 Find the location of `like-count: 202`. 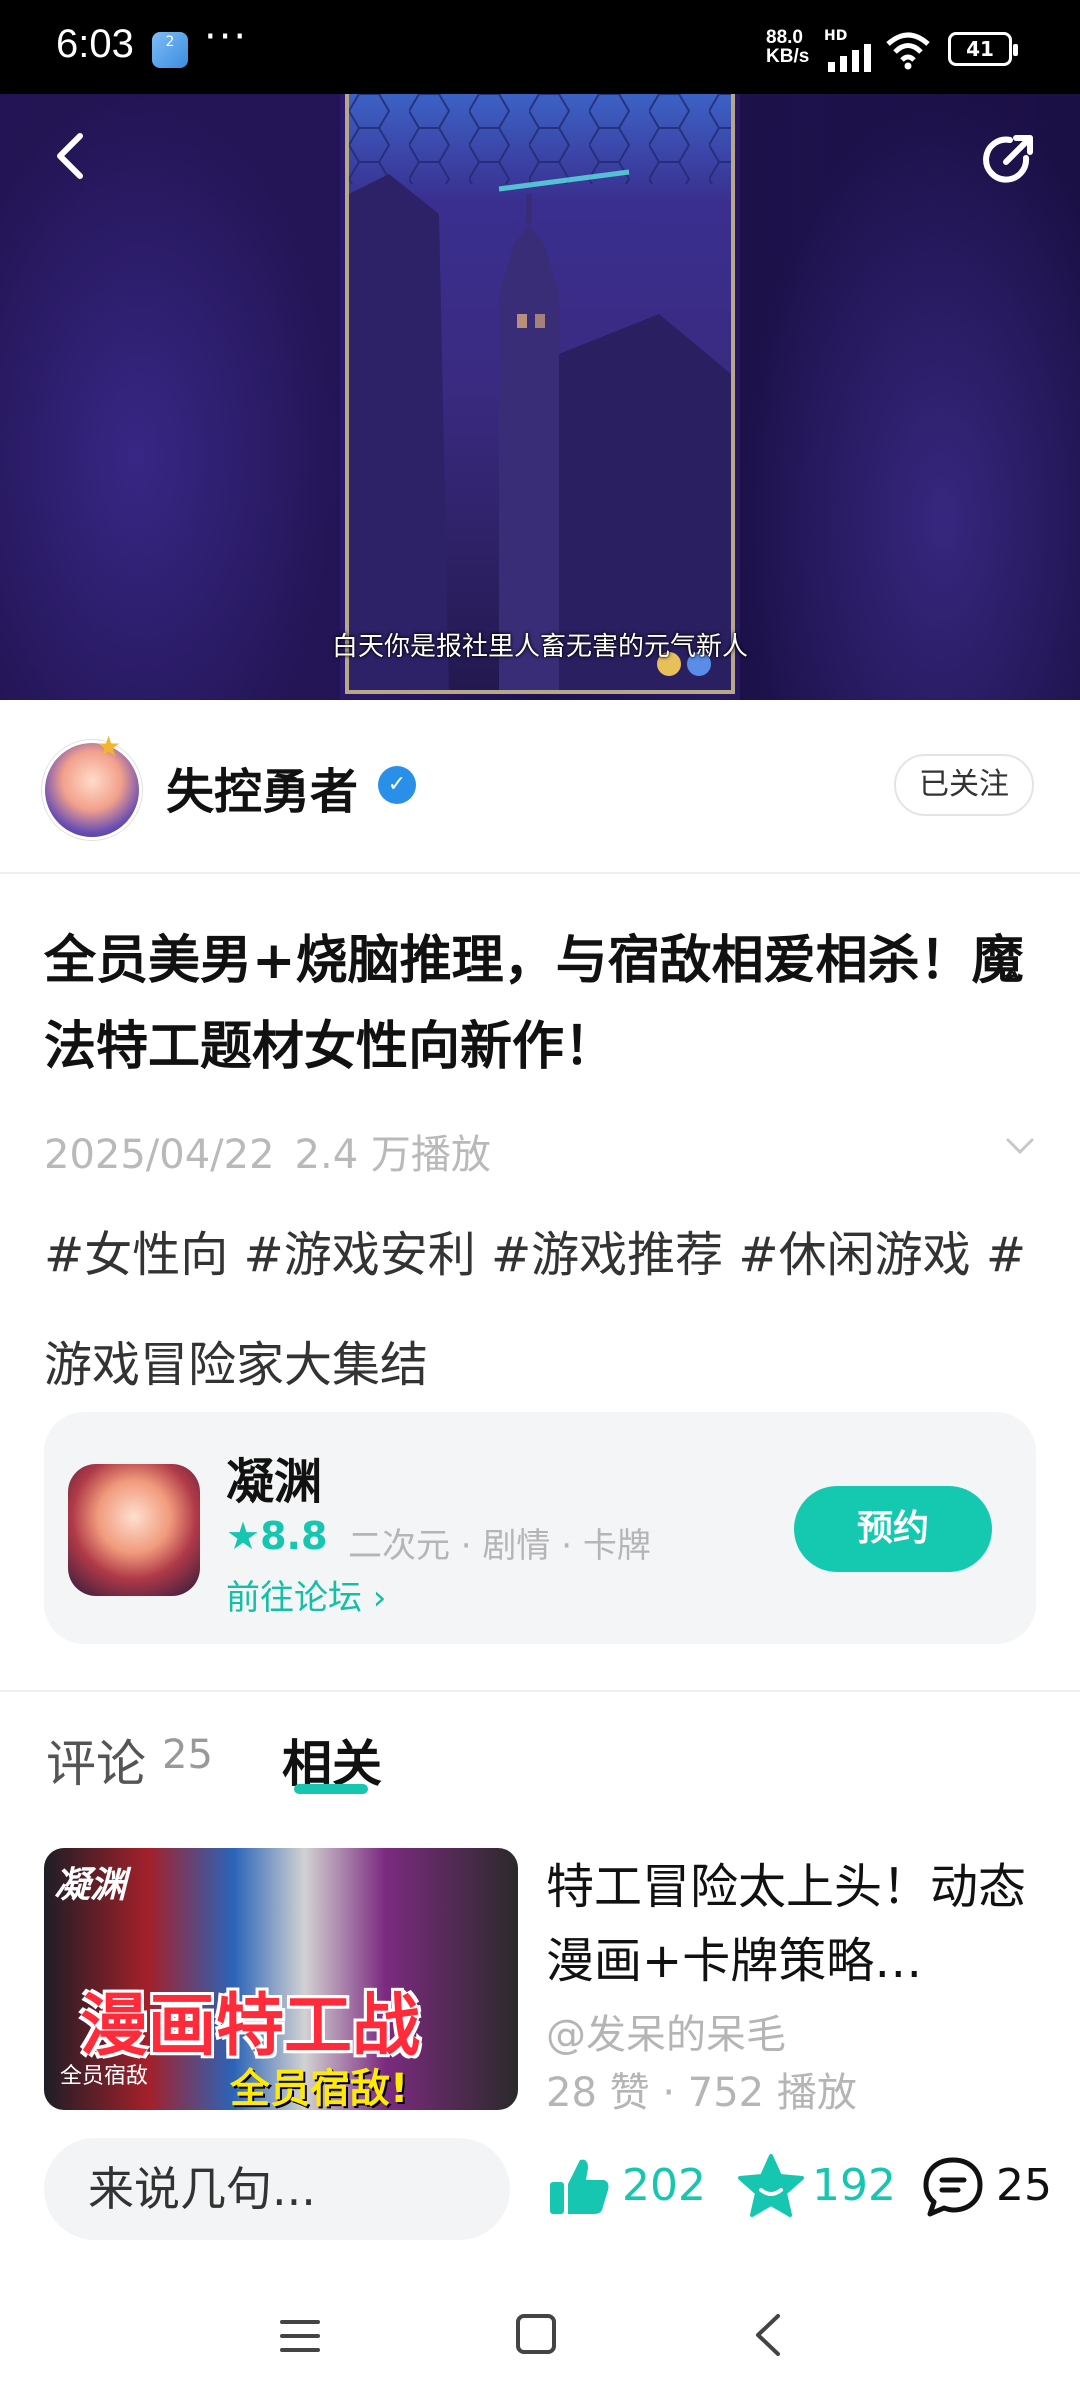

like-count: 202 is located at coordinates (664, 2185).